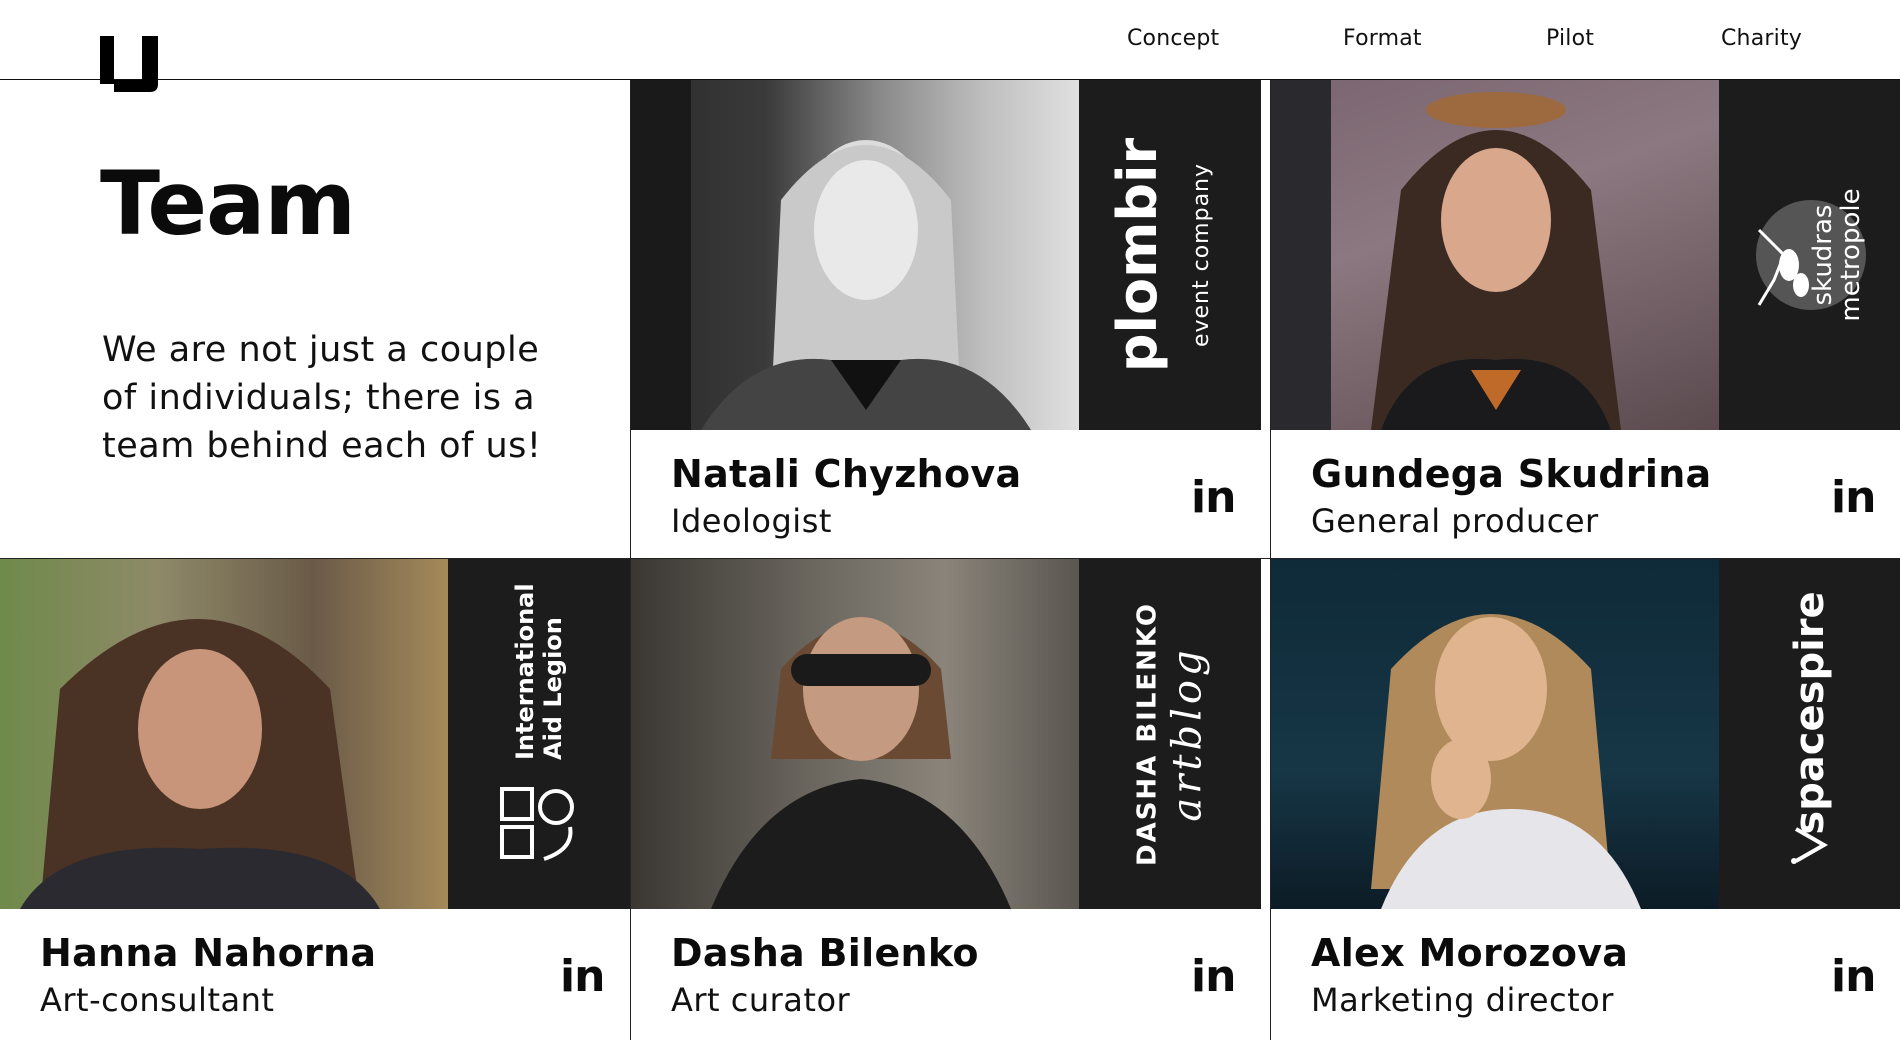 This screenshot has height=1040, width=1900. Describe the element at coordinates (1137, 255) in the screenshot. I see `brand-name: plombir` at that location.